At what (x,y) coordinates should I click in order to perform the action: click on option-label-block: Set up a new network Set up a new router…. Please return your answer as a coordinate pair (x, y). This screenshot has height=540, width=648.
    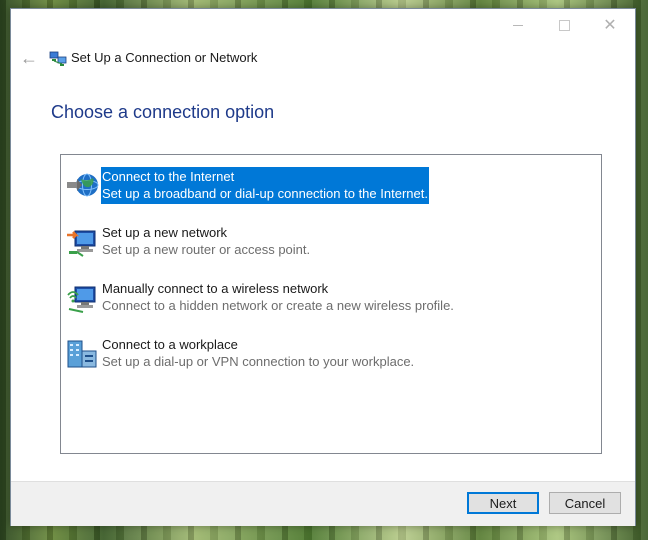
    Looking at the image, I should click on (206, 241).